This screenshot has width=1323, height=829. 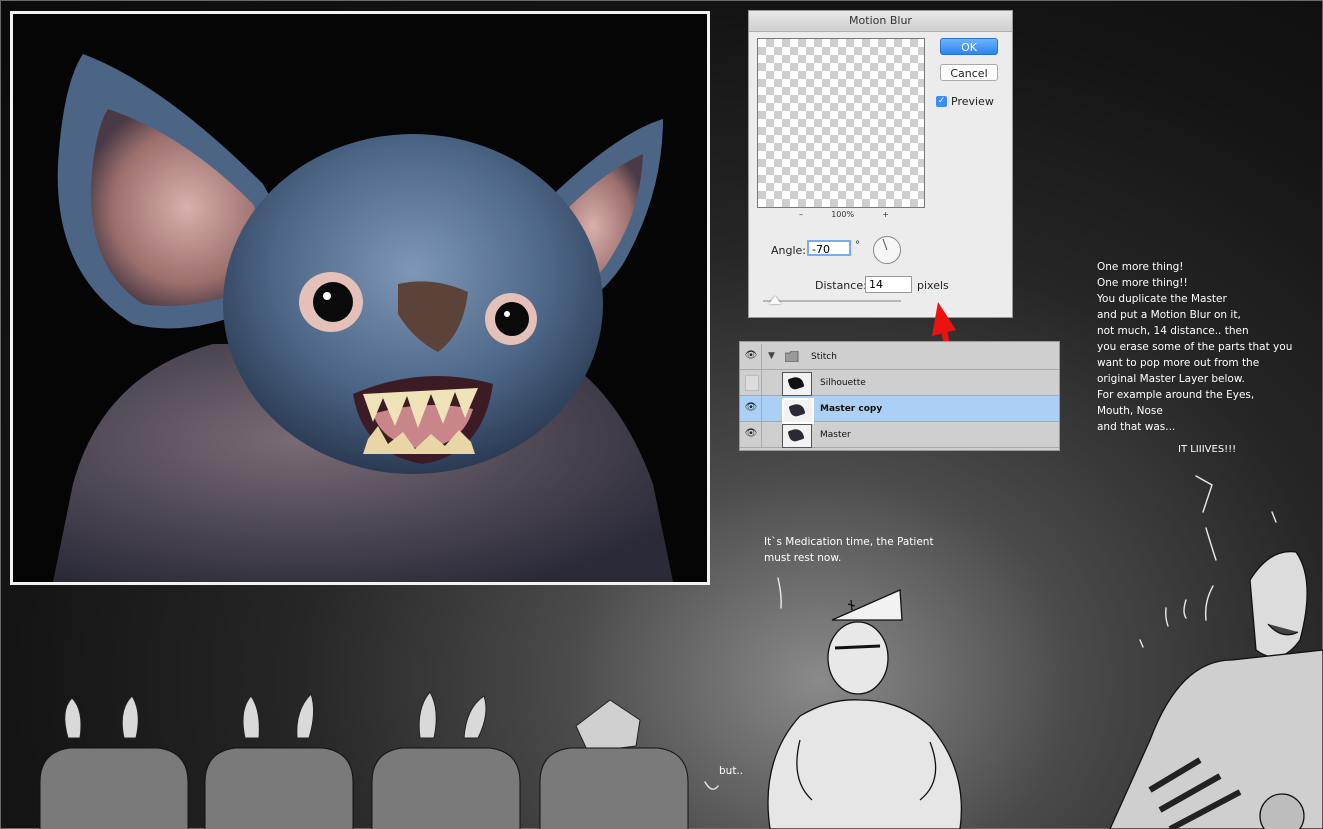 I want to click on nurse-figure, so click(x=865, y=709).